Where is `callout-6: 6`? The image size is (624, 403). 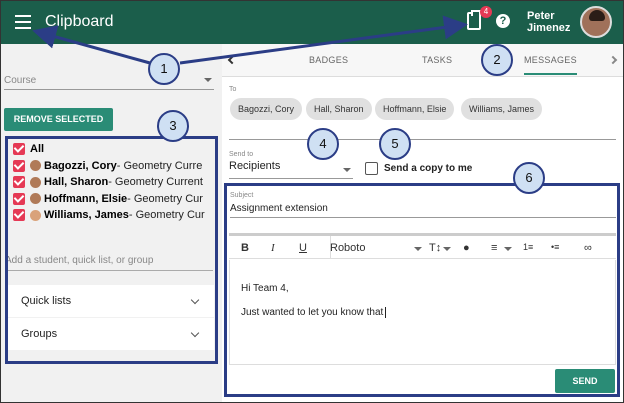
callout-6: 6 is located at coordinates (529, 178).